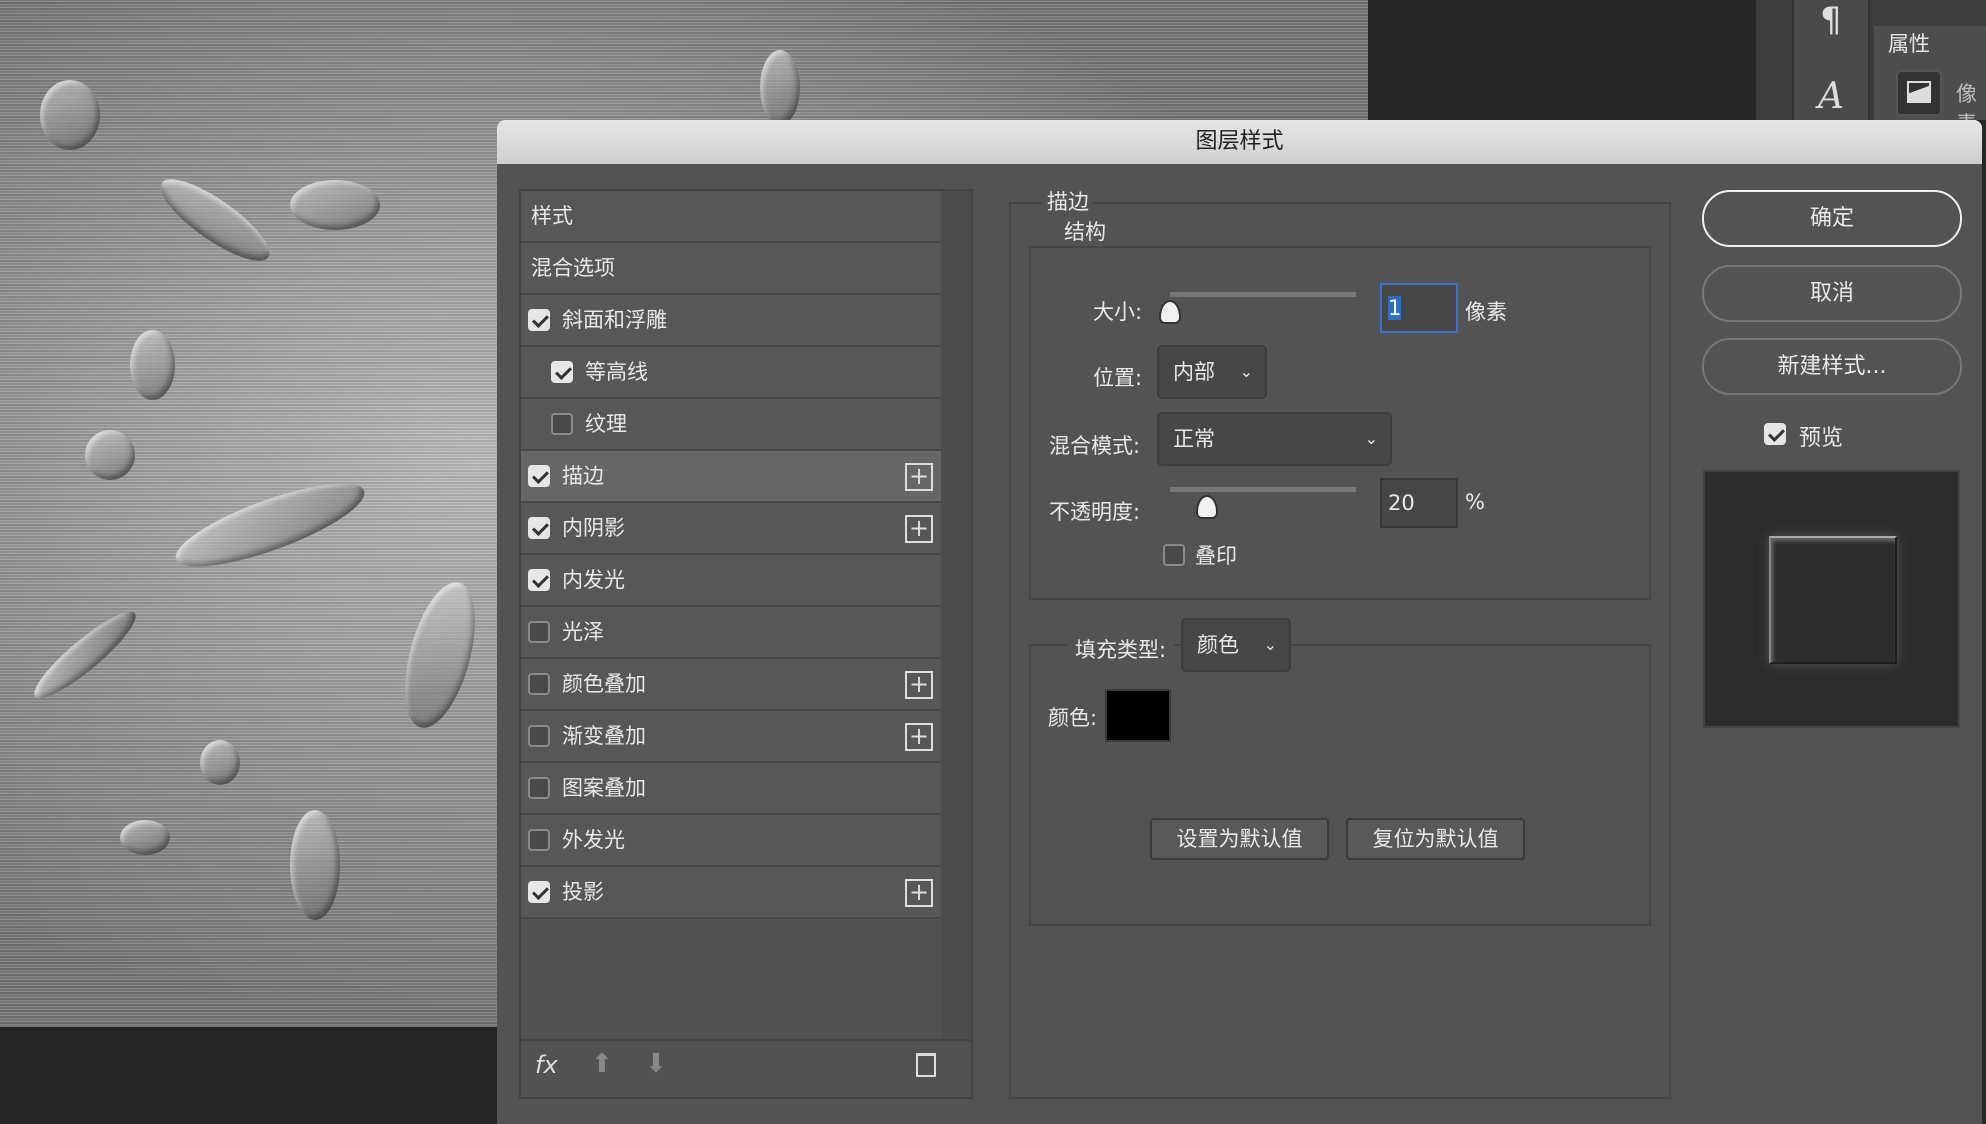 This screenshot has height=1124, width=1986. Describe the element at coordinates (731, 789) in the screenshot. I see `style-item: 图案叠加` at that location.